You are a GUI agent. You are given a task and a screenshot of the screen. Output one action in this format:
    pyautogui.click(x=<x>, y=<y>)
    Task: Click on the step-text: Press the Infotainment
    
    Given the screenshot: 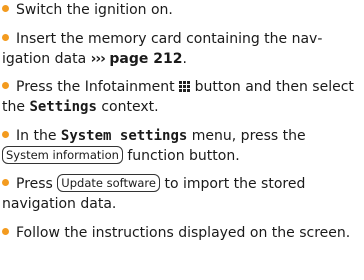 What is the action you would take?
    pyautogui.click(x=98, y=87)
    